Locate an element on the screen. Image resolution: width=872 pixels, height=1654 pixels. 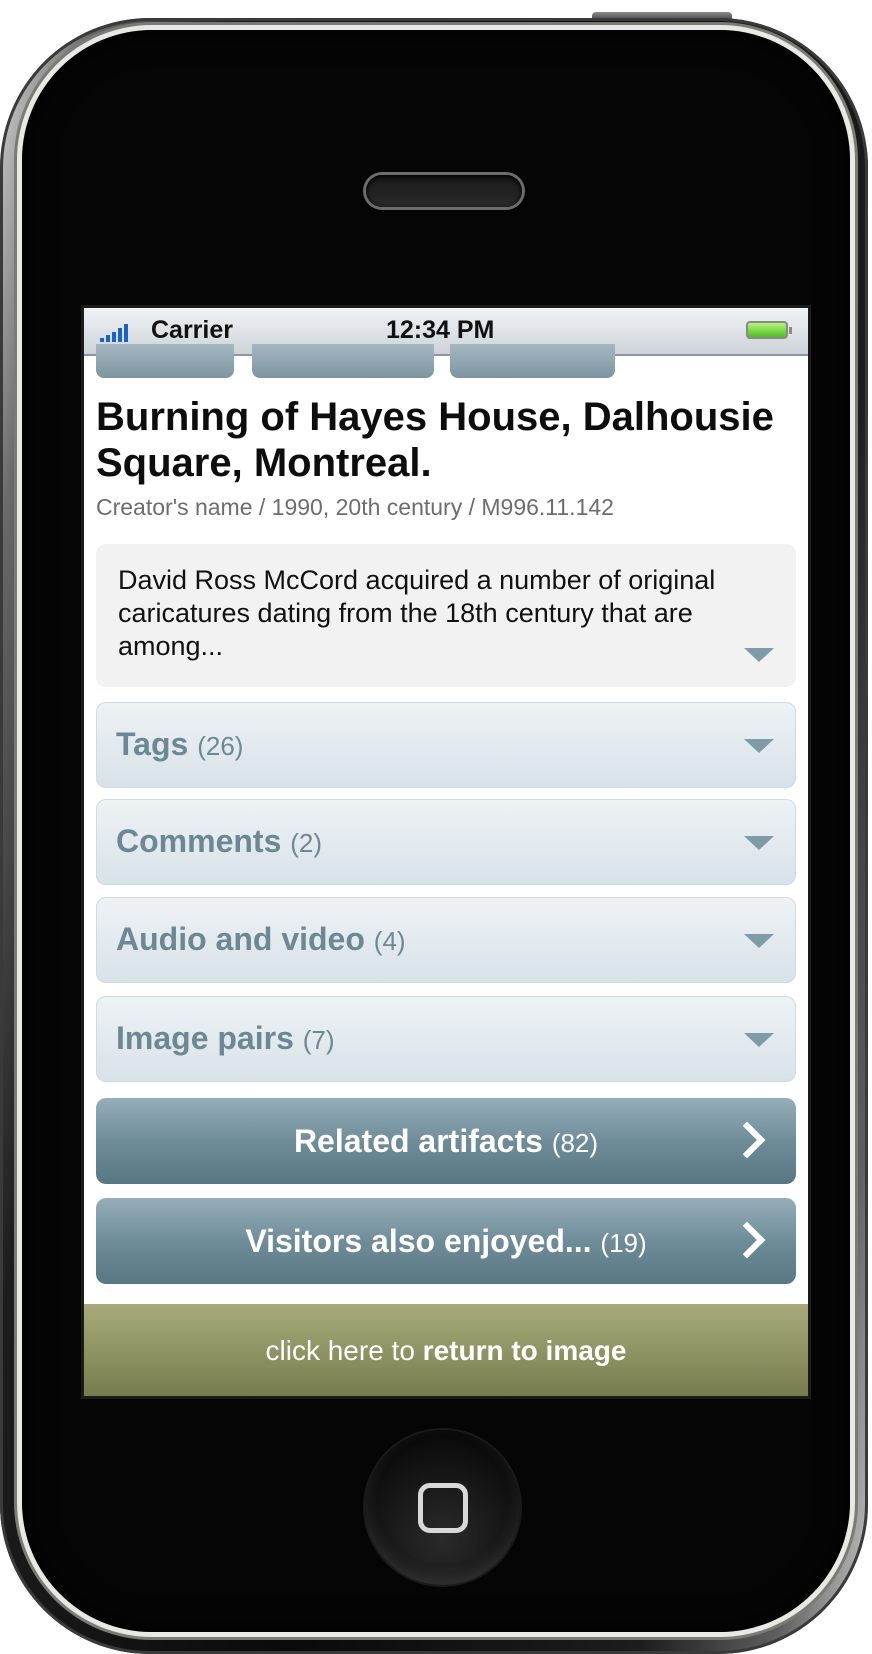
home-button-icon is located at coordinates (442, 1507).